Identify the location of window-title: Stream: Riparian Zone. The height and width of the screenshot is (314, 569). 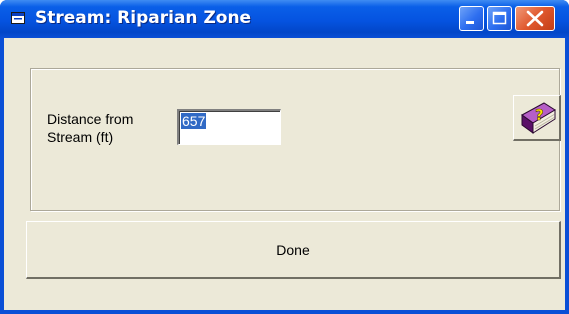
(143, 18).